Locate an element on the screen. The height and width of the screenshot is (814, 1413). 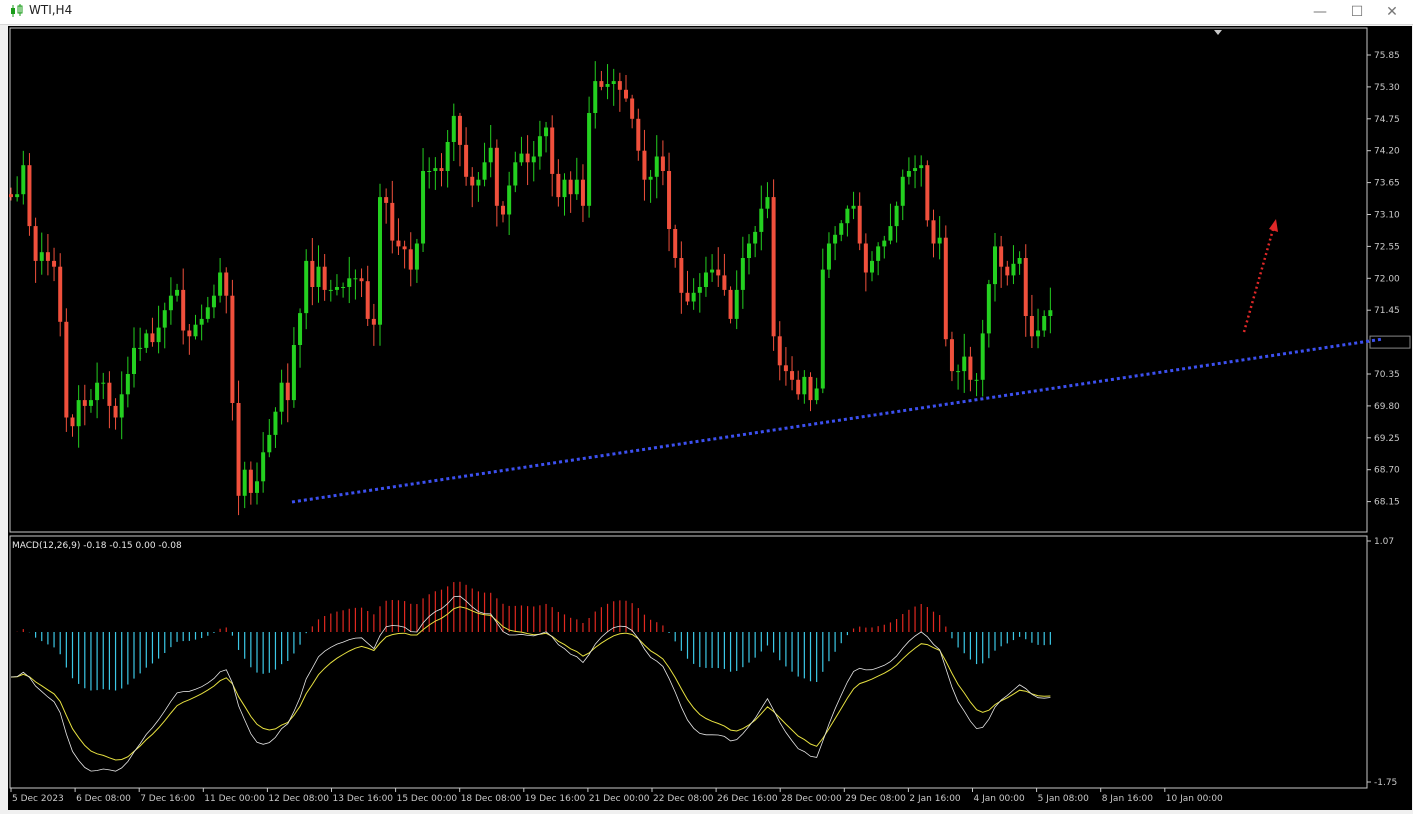
window-titlebar: WTI,H4 — ☐ ✕ is located at coordinates (706, 12).